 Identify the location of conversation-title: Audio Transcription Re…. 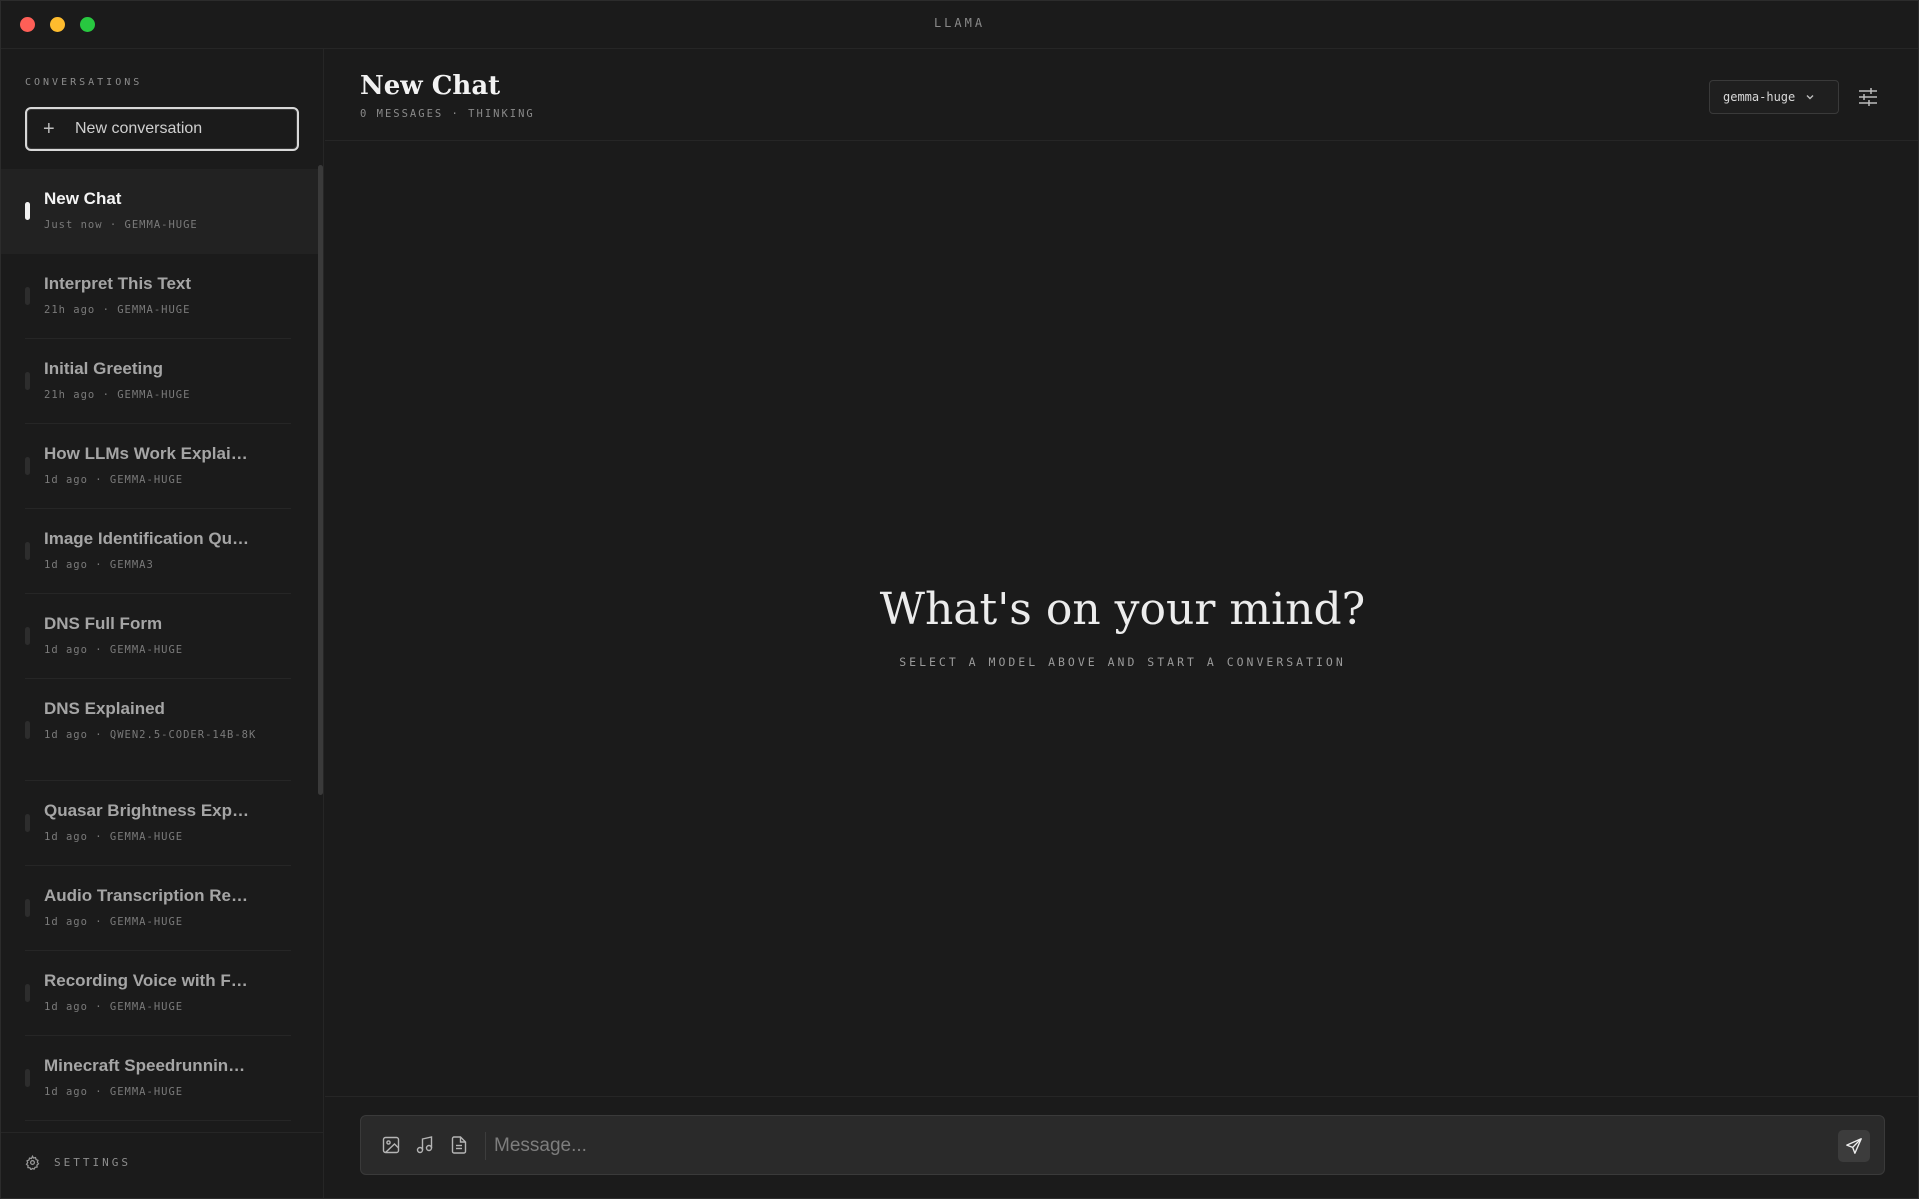
(146, 895).